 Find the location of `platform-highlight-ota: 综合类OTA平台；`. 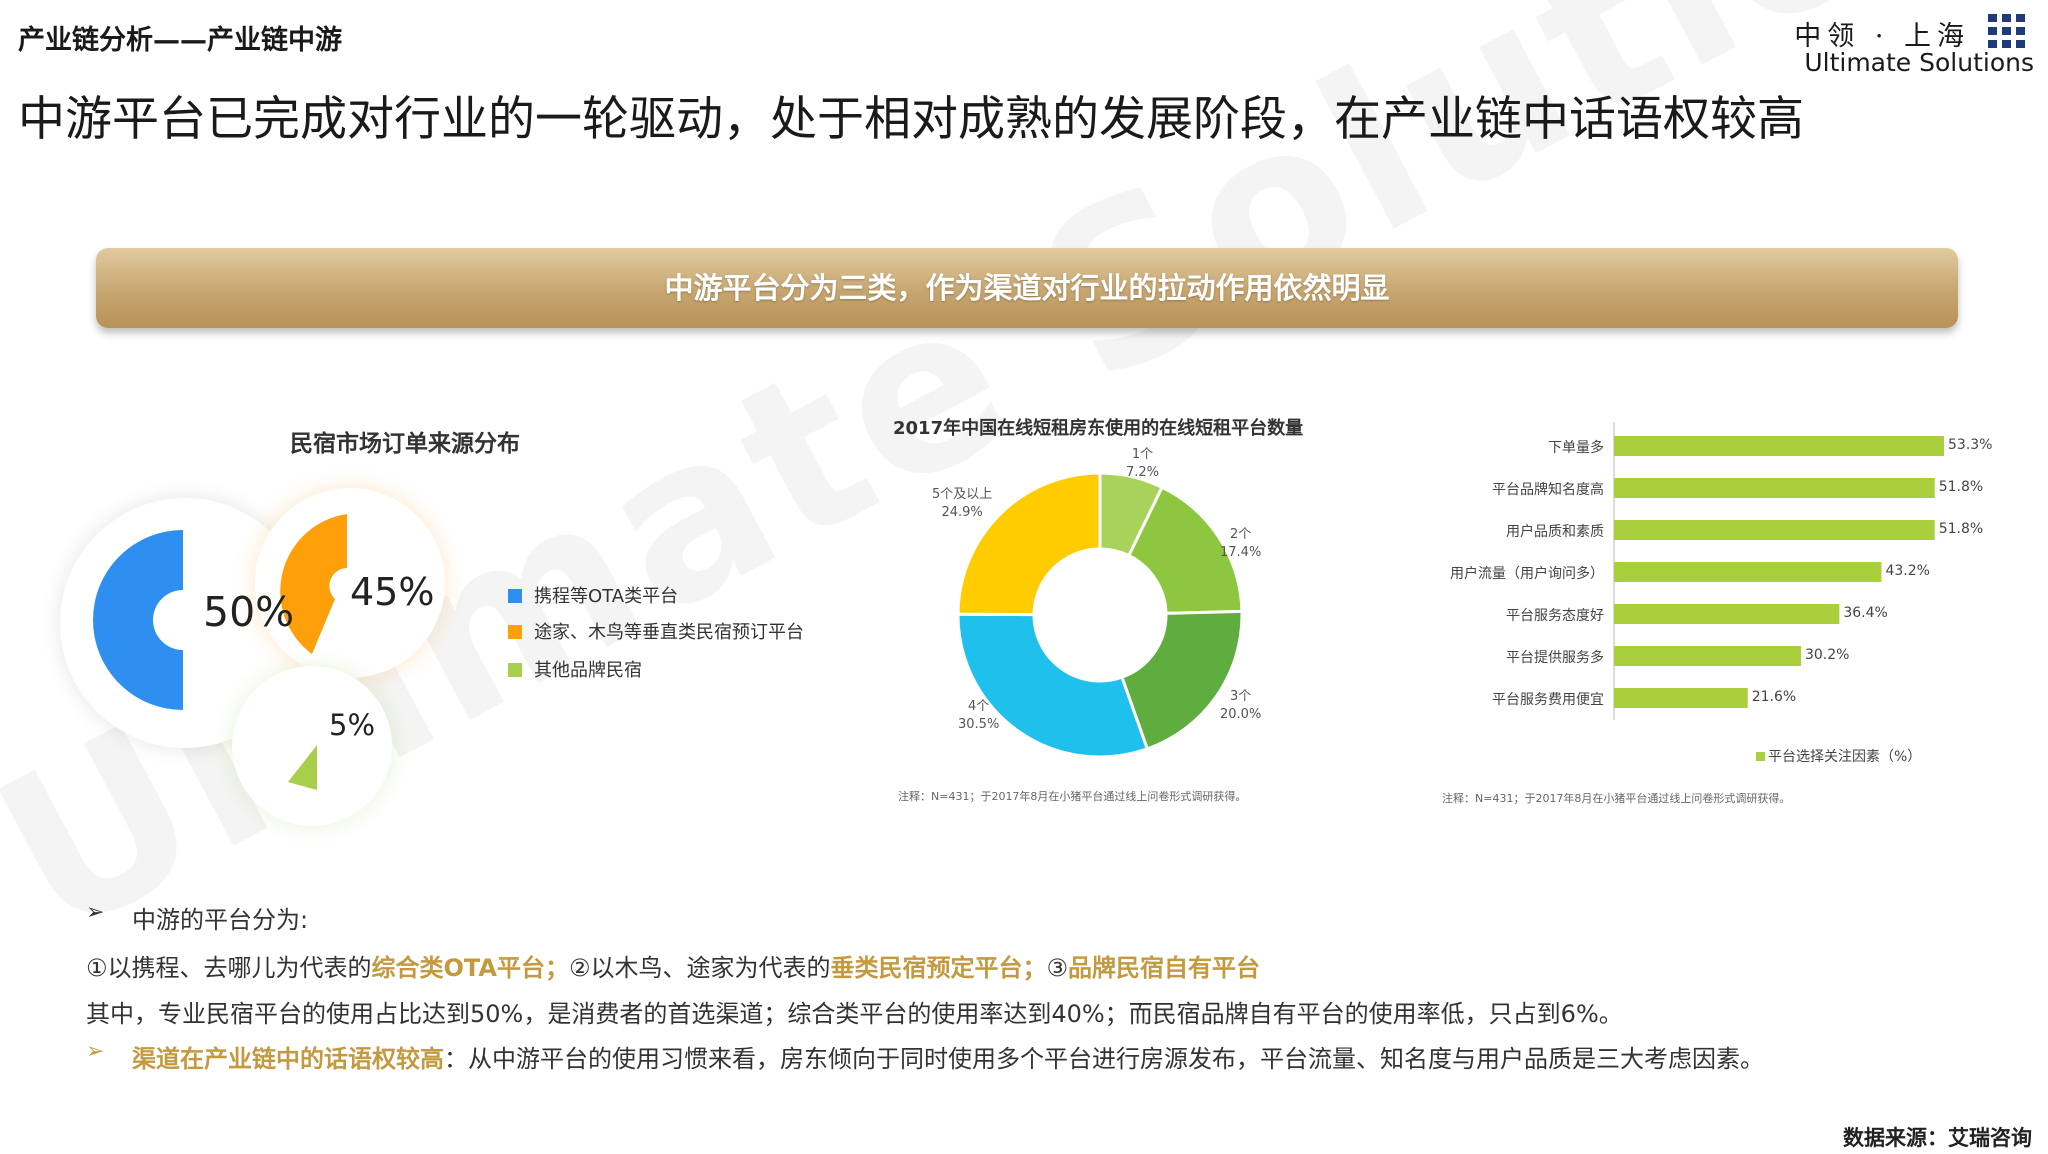

platform-highlight-ota: 综合类OTA平台； is located at coordinates (470, 968).